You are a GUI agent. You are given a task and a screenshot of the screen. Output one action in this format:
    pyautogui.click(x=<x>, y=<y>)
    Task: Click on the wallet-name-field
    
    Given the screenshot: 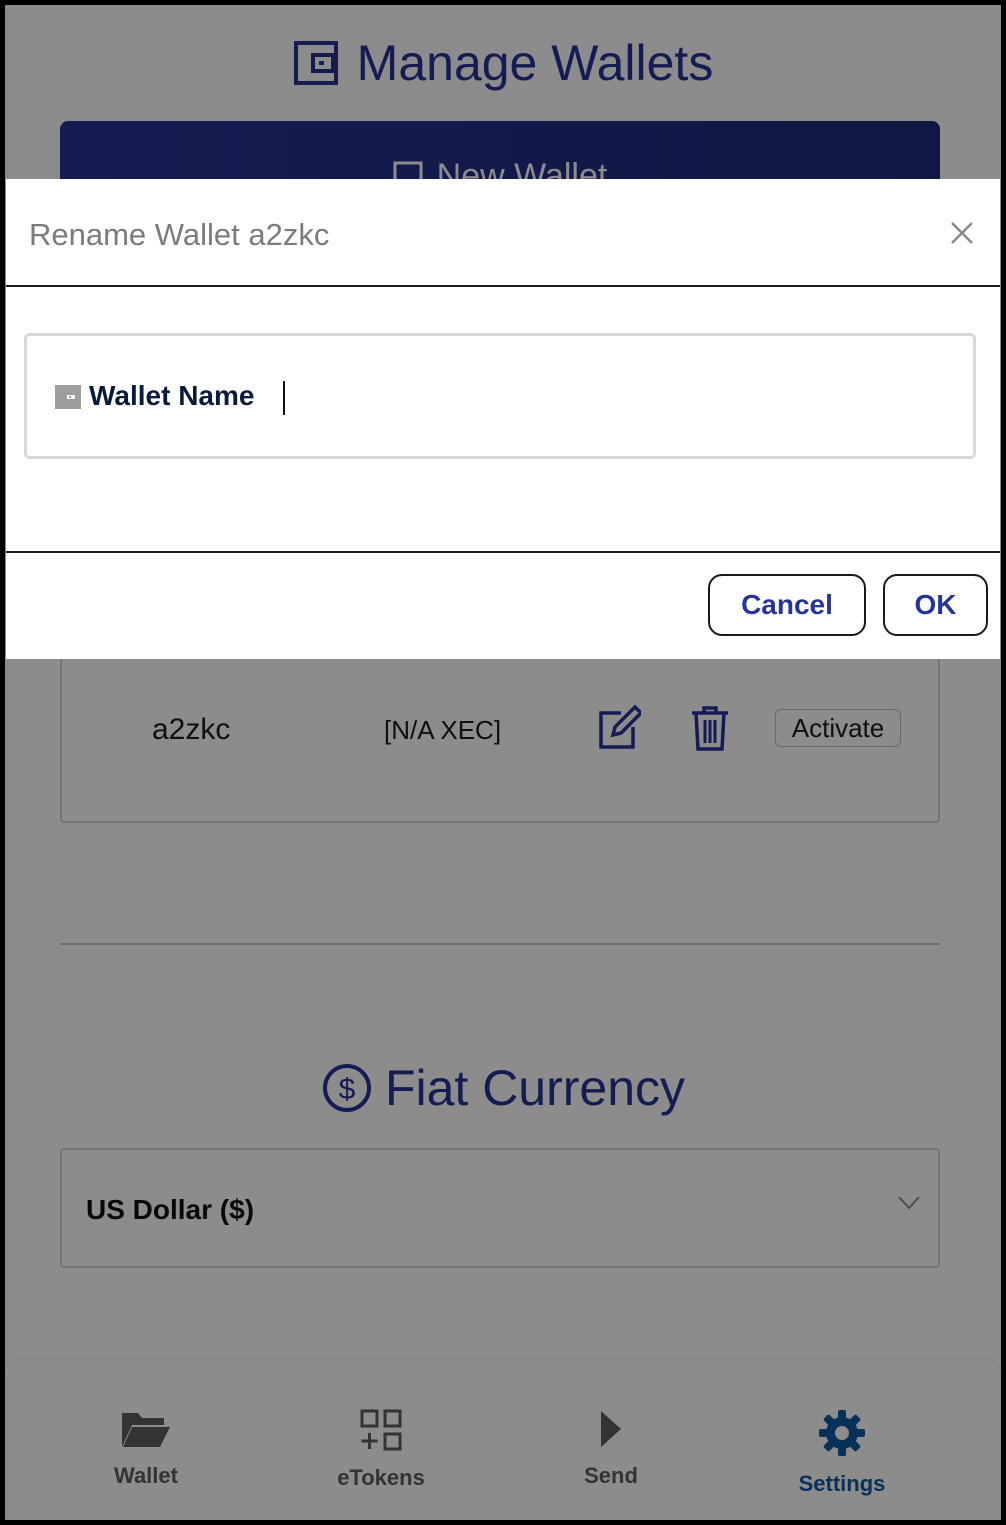 What is the action you would take?
    pyautogui.click(x=500, y=396)
    